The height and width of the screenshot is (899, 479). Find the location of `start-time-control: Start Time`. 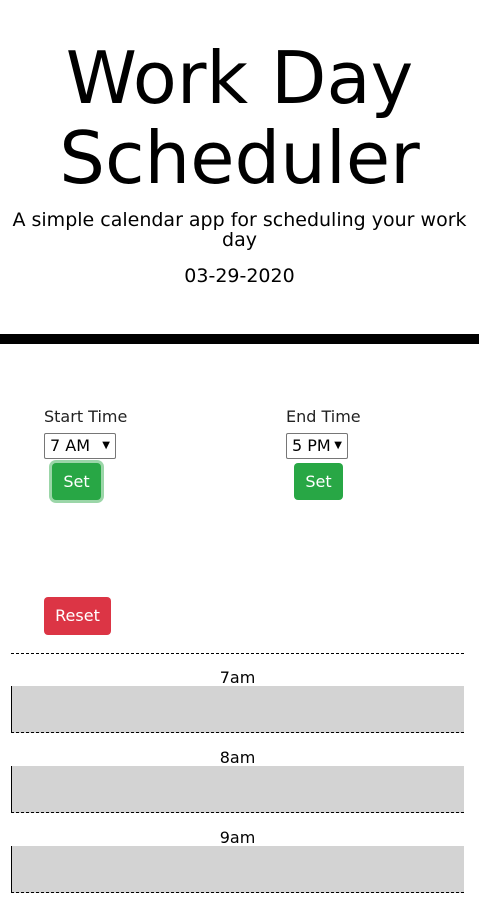

start-time-control: Start Time is located at coordinates (85, 417).